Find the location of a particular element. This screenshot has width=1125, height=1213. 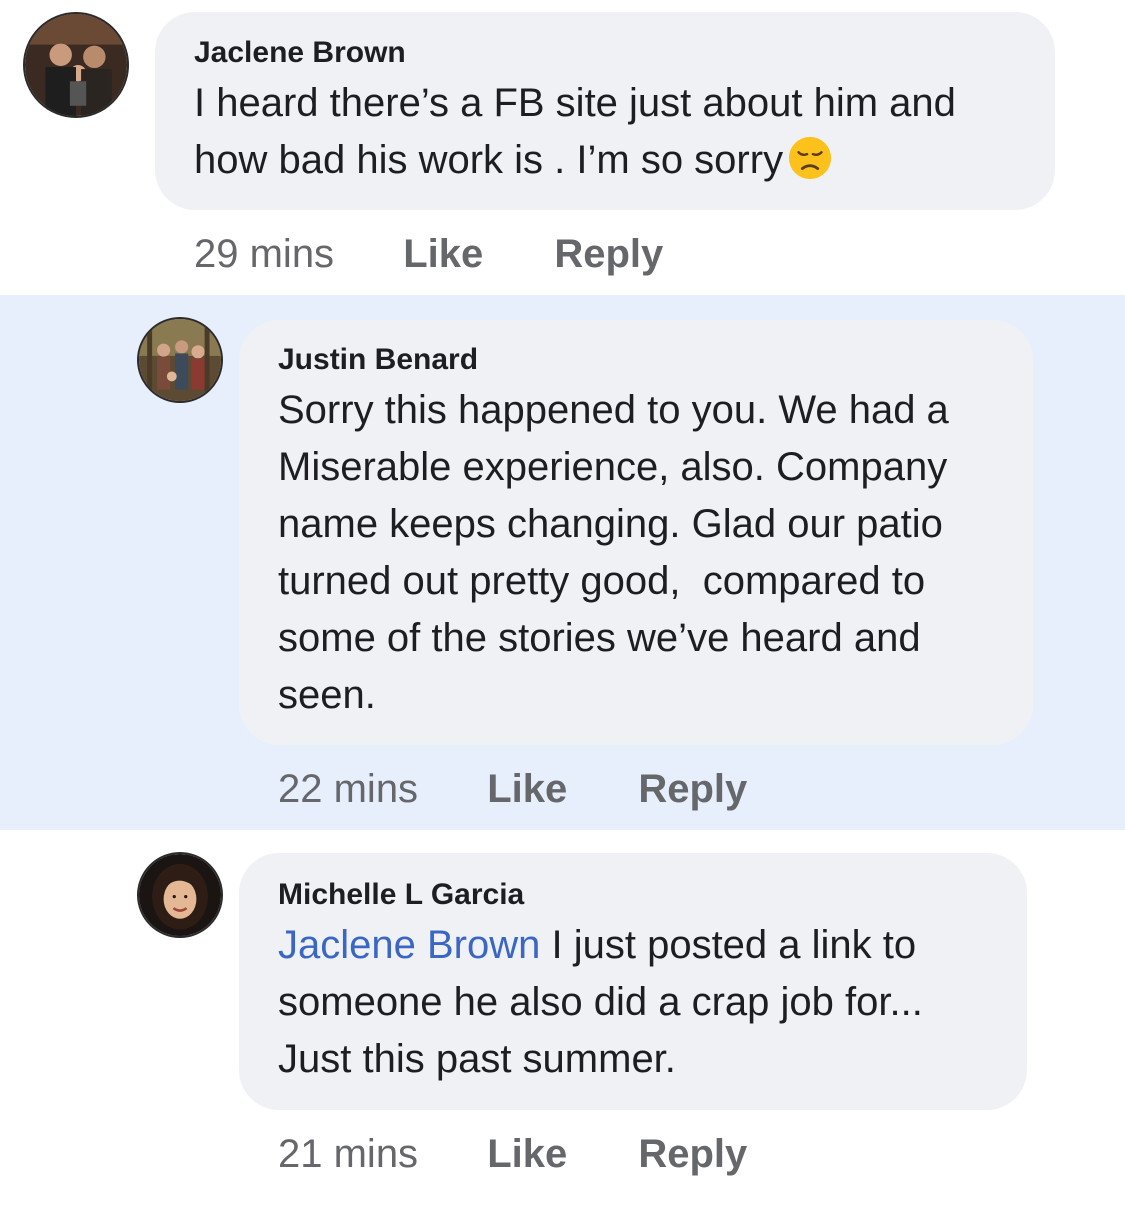

avatar-justin-benard is located at coordinates (180, 360).